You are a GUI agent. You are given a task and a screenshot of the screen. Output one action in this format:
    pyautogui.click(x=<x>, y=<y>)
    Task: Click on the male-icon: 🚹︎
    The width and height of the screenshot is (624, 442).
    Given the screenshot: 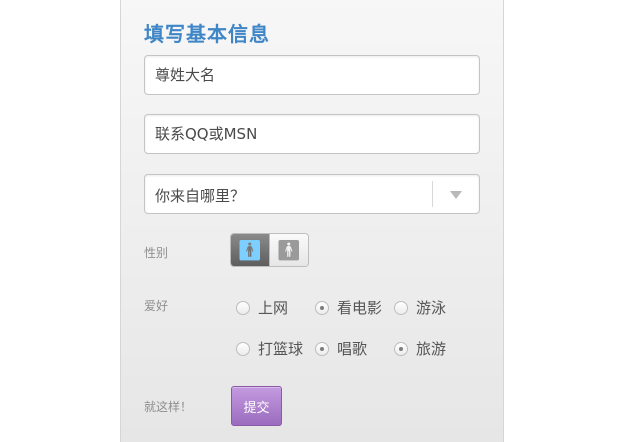 What is the action you would take?
    pyautogui.click(x=250, y=250)
    